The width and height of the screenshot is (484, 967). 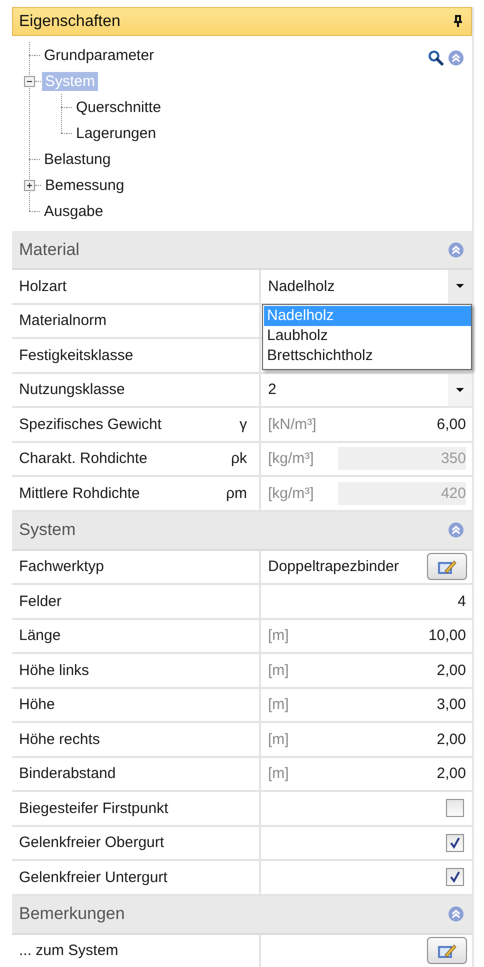 What do you see at coordinates (29, 185) in the screenshot?
I see `expand-toggle` at bounding box center [29, 185].